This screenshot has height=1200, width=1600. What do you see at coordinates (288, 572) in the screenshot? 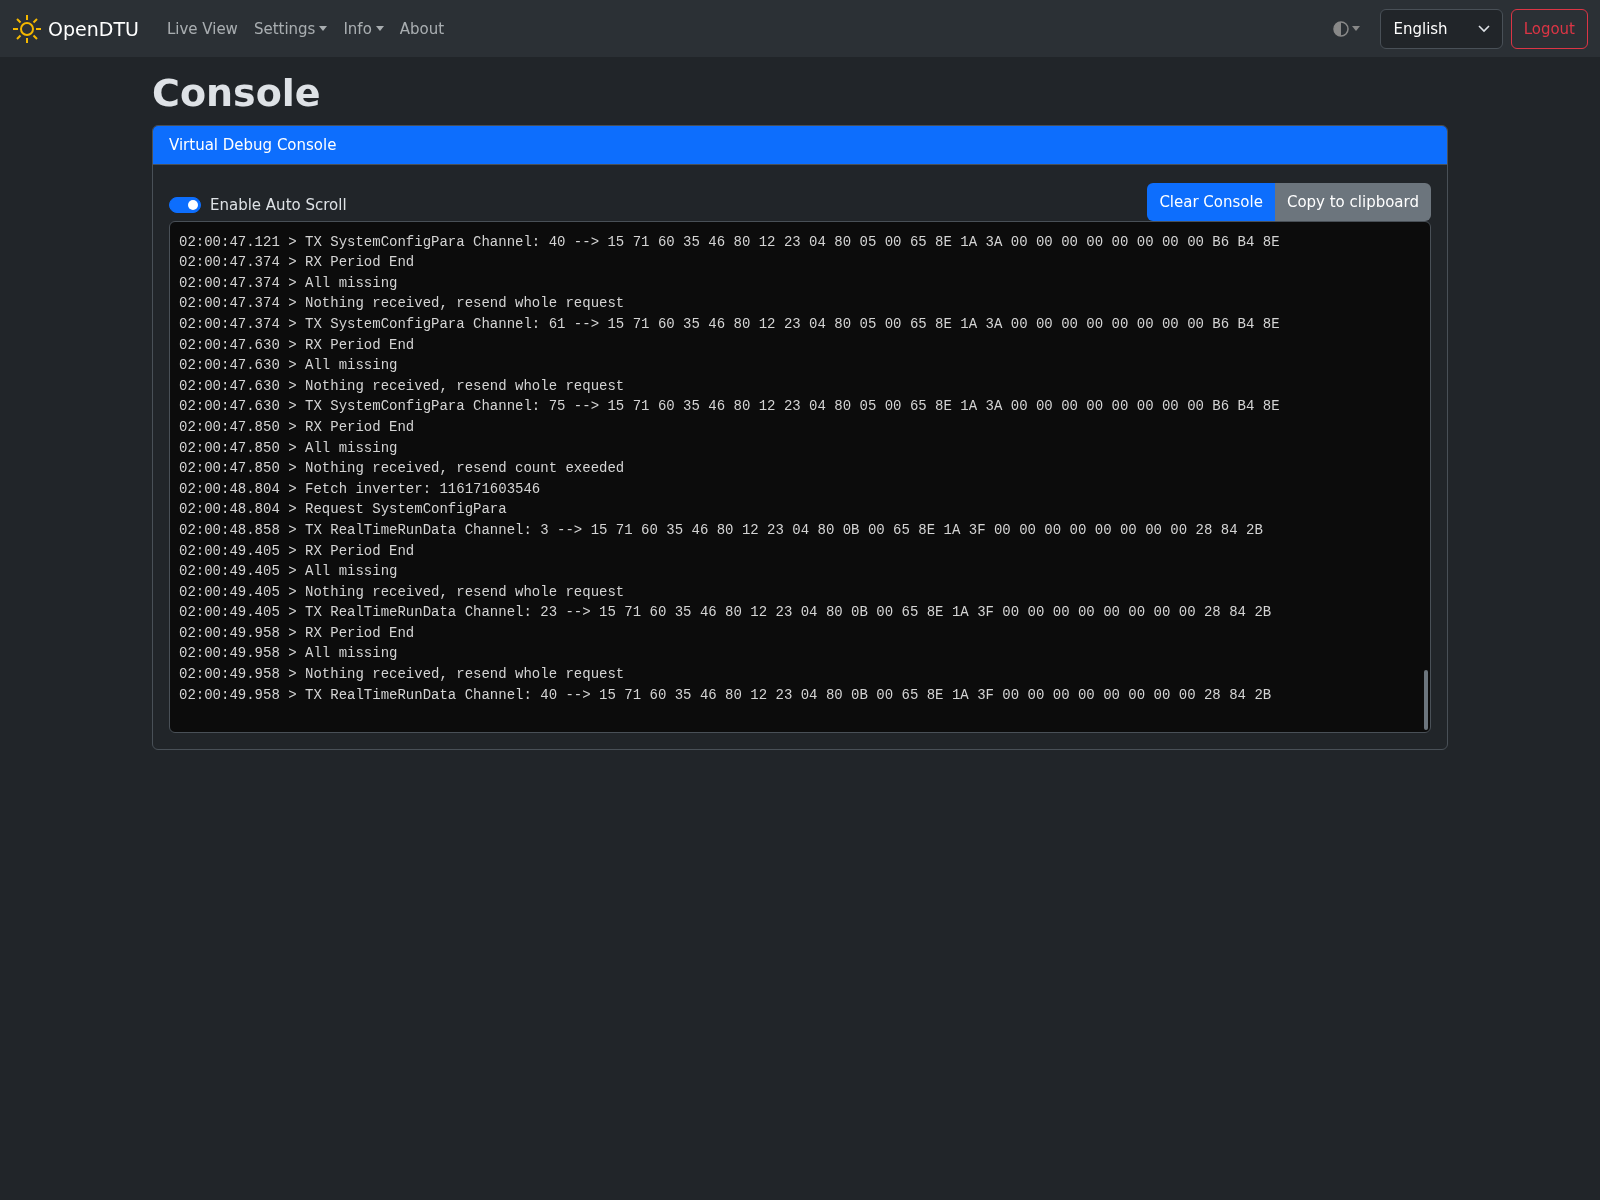
I see `console-line: 02:00:49.405 > All missing` at bounding box center [288, 572].